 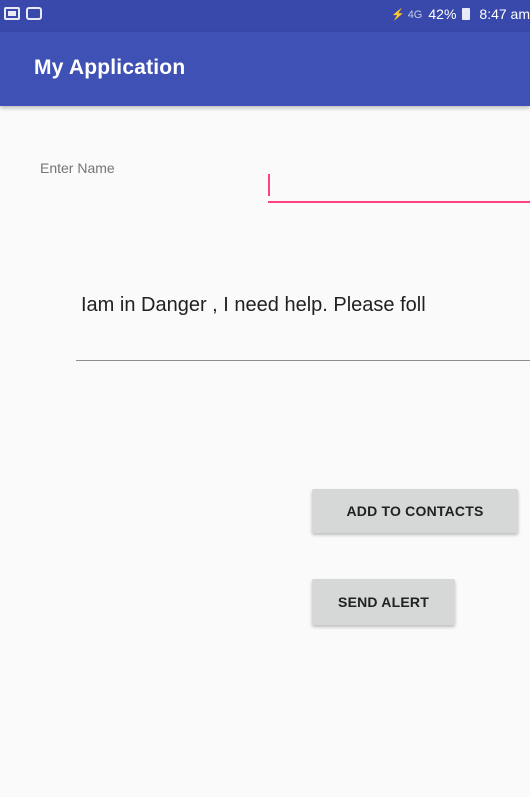 I want to click on notification-icon, so click(x=34, y=13).